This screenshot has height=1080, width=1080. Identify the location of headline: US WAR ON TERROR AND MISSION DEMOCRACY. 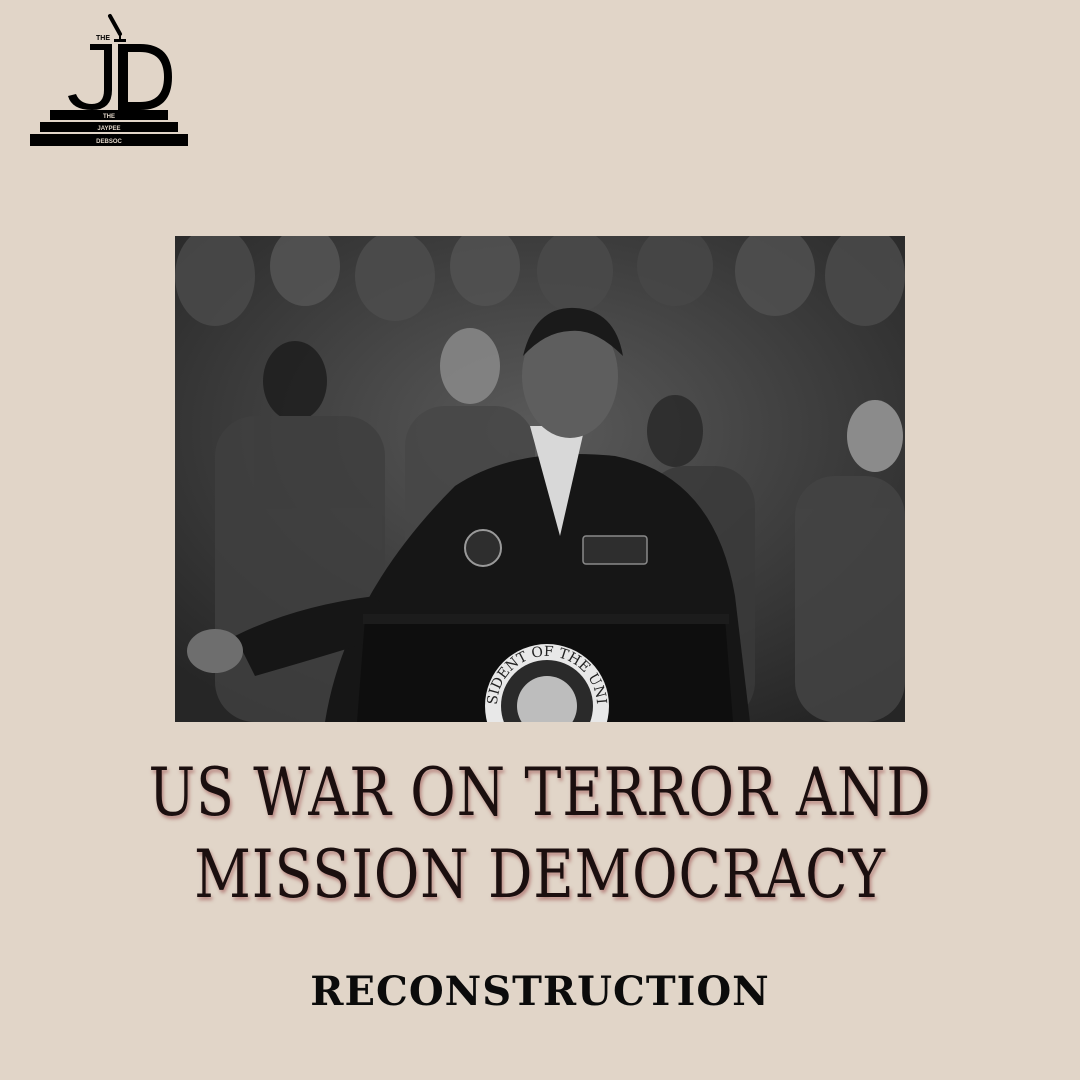
(540, 834).